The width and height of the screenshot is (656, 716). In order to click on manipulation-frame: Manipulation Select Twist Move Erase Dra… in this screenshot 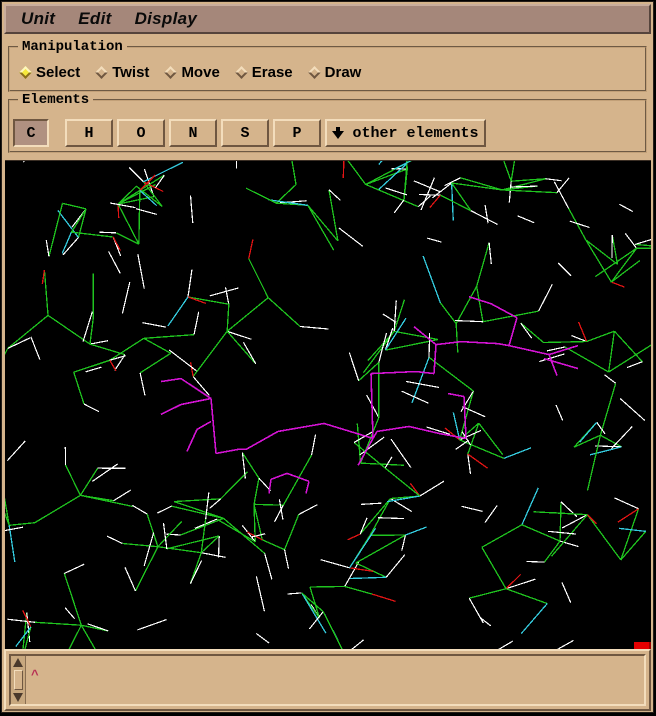, I will do `click(327, 65)`.